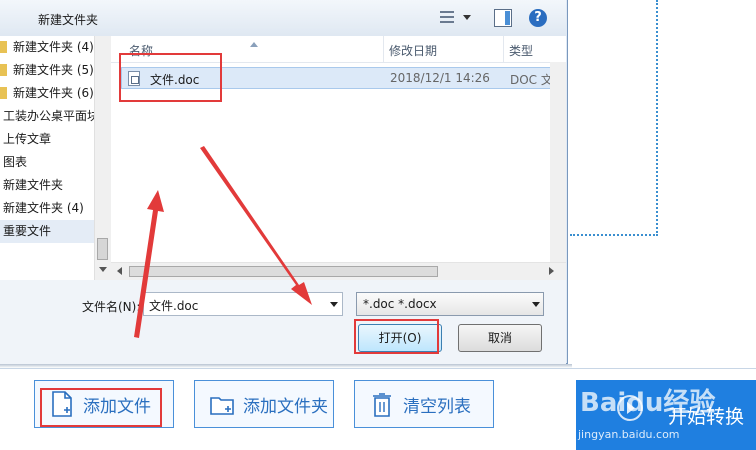 This screenshot has width=756, height=450. Describe the element at coordinates (521, 50) in the screenshot. I see `column-type-header: 类型` at that location.